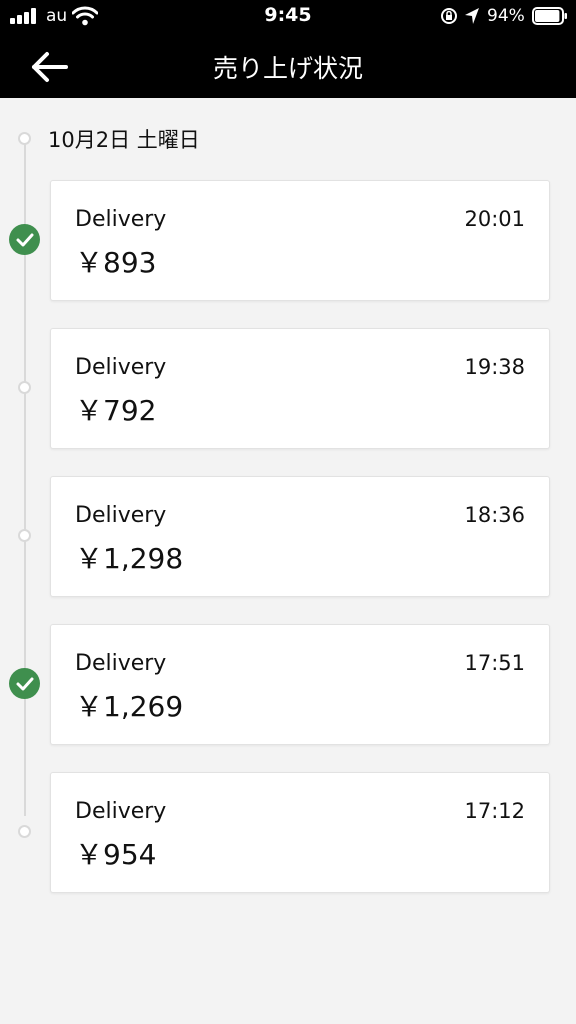 The image size is (576, 1024). I want to click on trip-time: 17:51, so click(494, 663).